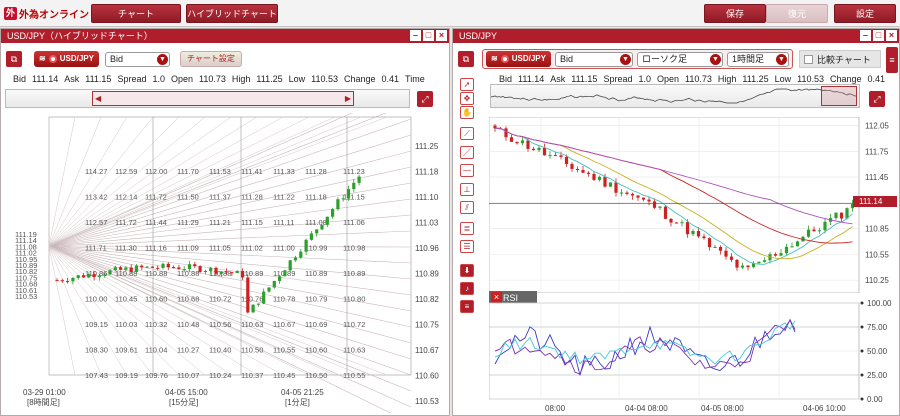 The height and width of the screenshot is (416, 900). What do you see at coordinates (877, 126) in the screenshot?
I see `y-tick-label: 112.05` at bounding box center [877, 126].